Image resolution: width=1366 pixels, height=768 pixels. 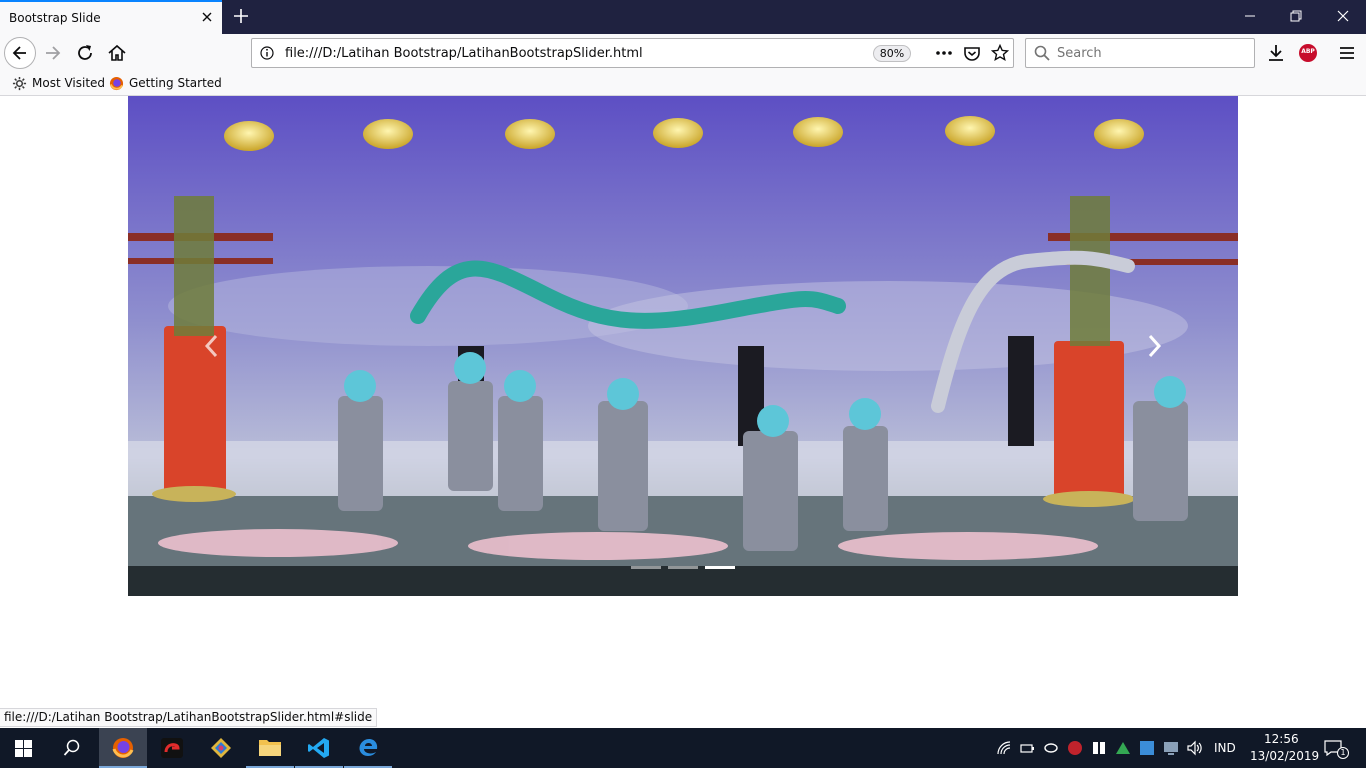 I want to click on taskbar-edge, so click(x=368, y=748).